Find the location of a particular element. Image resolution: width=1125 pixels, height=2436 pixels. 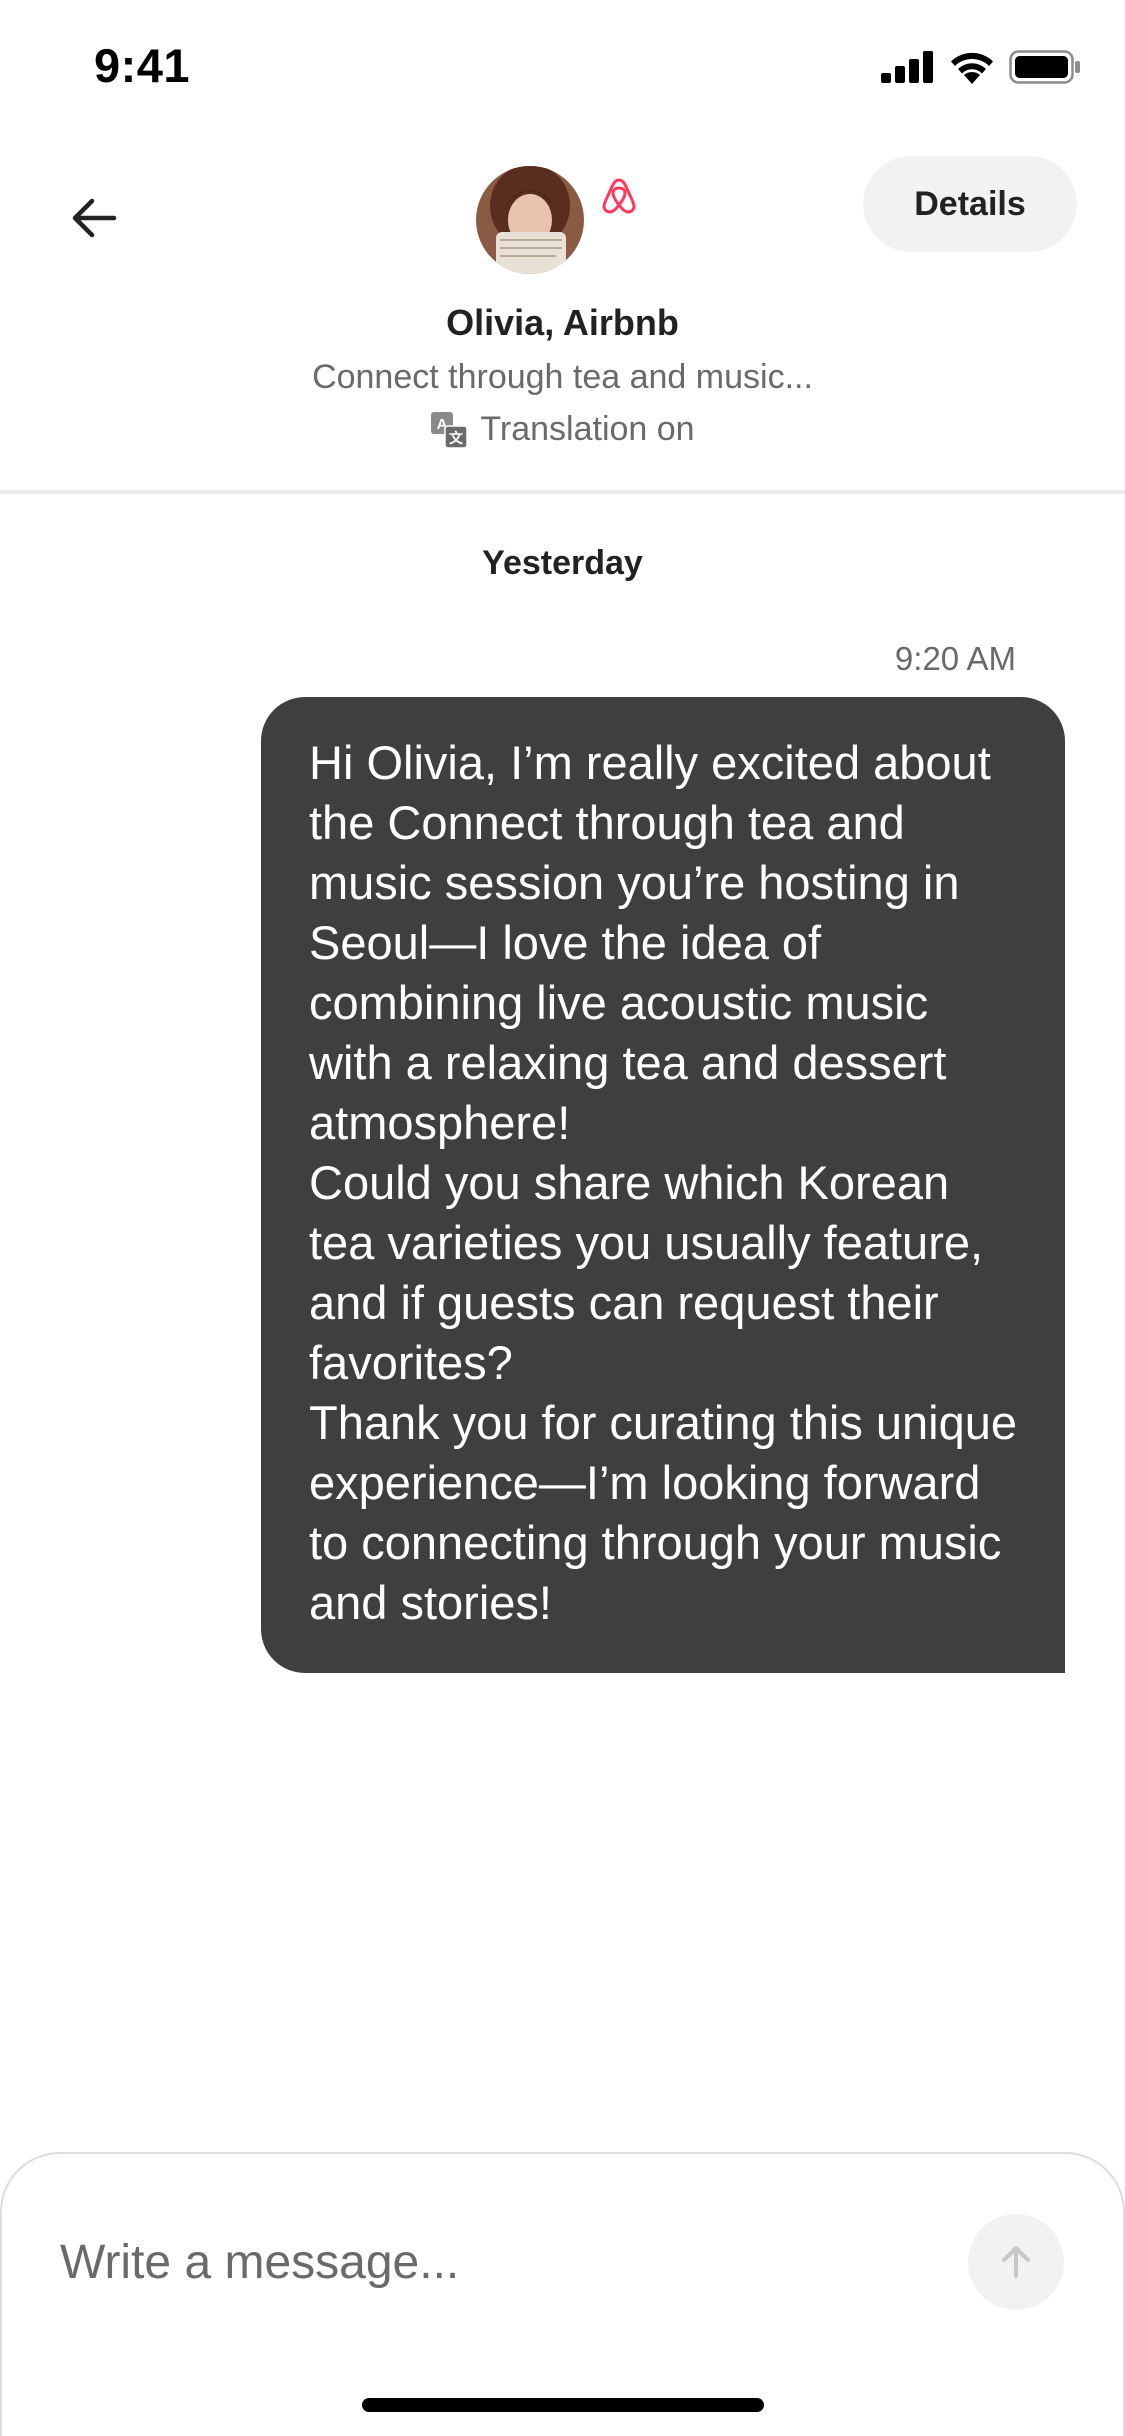

battery-icon is located at coordinates (1044, 67).